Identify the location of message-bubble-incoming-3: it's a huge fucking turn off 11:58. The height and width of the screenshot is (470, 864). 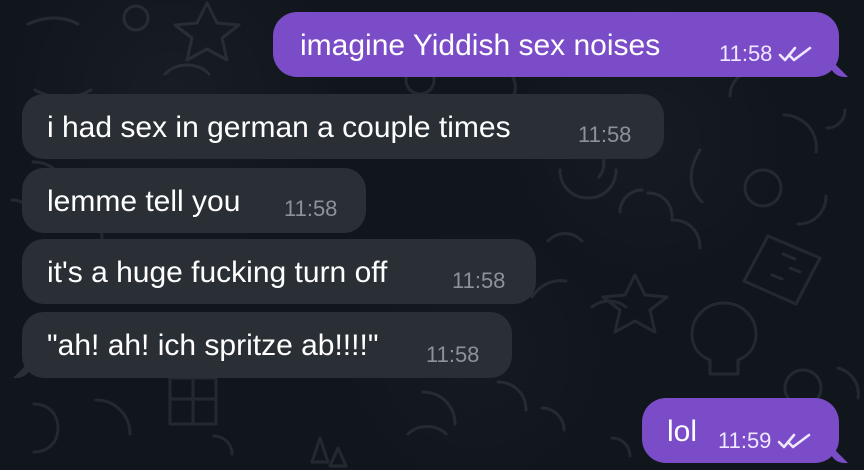
(279, 271).